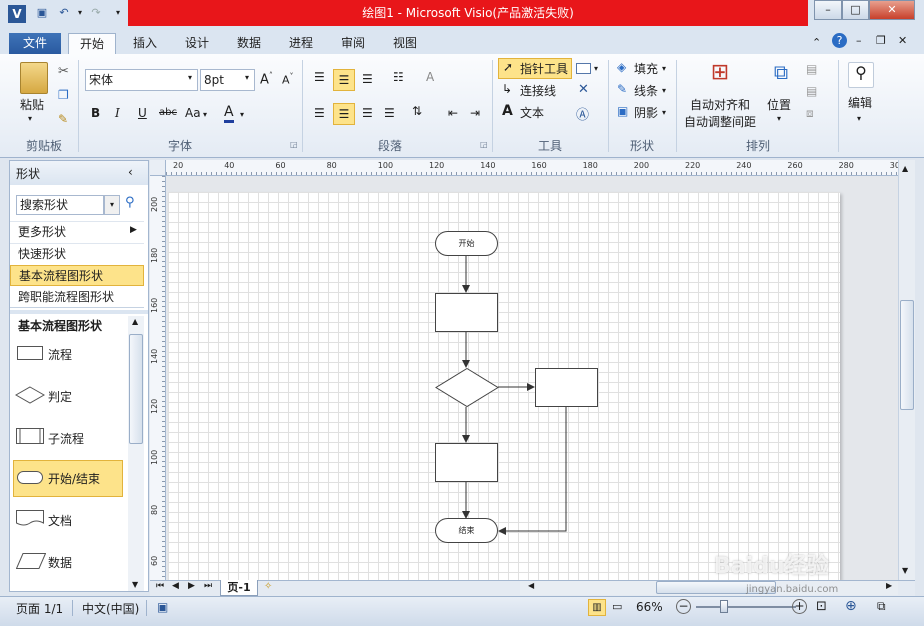 The image size is (924, 626). I want to click on redo-icon: ↷, so click(96, 13).